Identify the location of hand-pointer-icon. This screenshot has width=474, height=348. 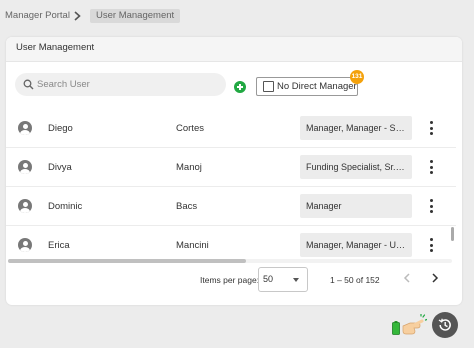
(414, 324).